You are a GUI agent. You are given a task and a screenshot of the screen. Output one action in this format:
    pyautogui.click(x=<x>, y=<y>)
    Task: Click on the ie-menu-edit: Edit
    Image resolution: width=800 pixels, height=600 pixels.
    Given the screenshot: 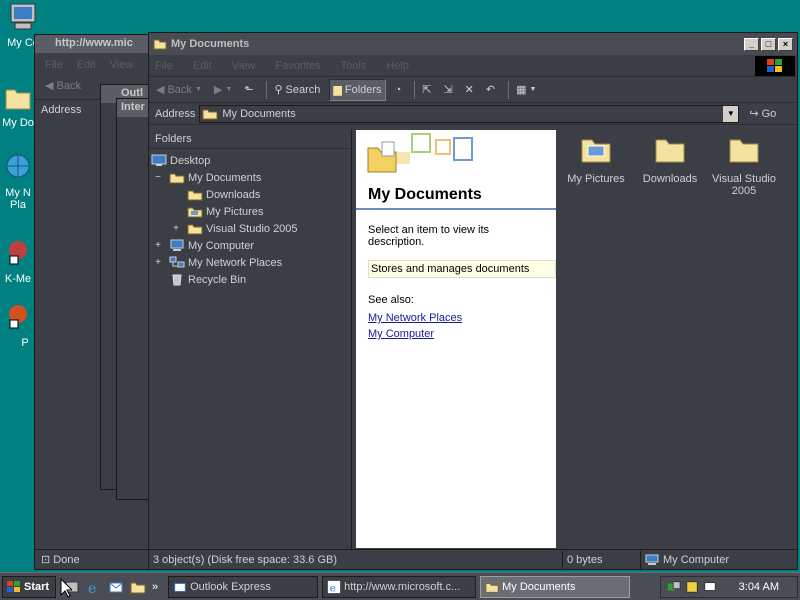 What is the action you would take?
    pyautogui.click(x=86, y=65)
    